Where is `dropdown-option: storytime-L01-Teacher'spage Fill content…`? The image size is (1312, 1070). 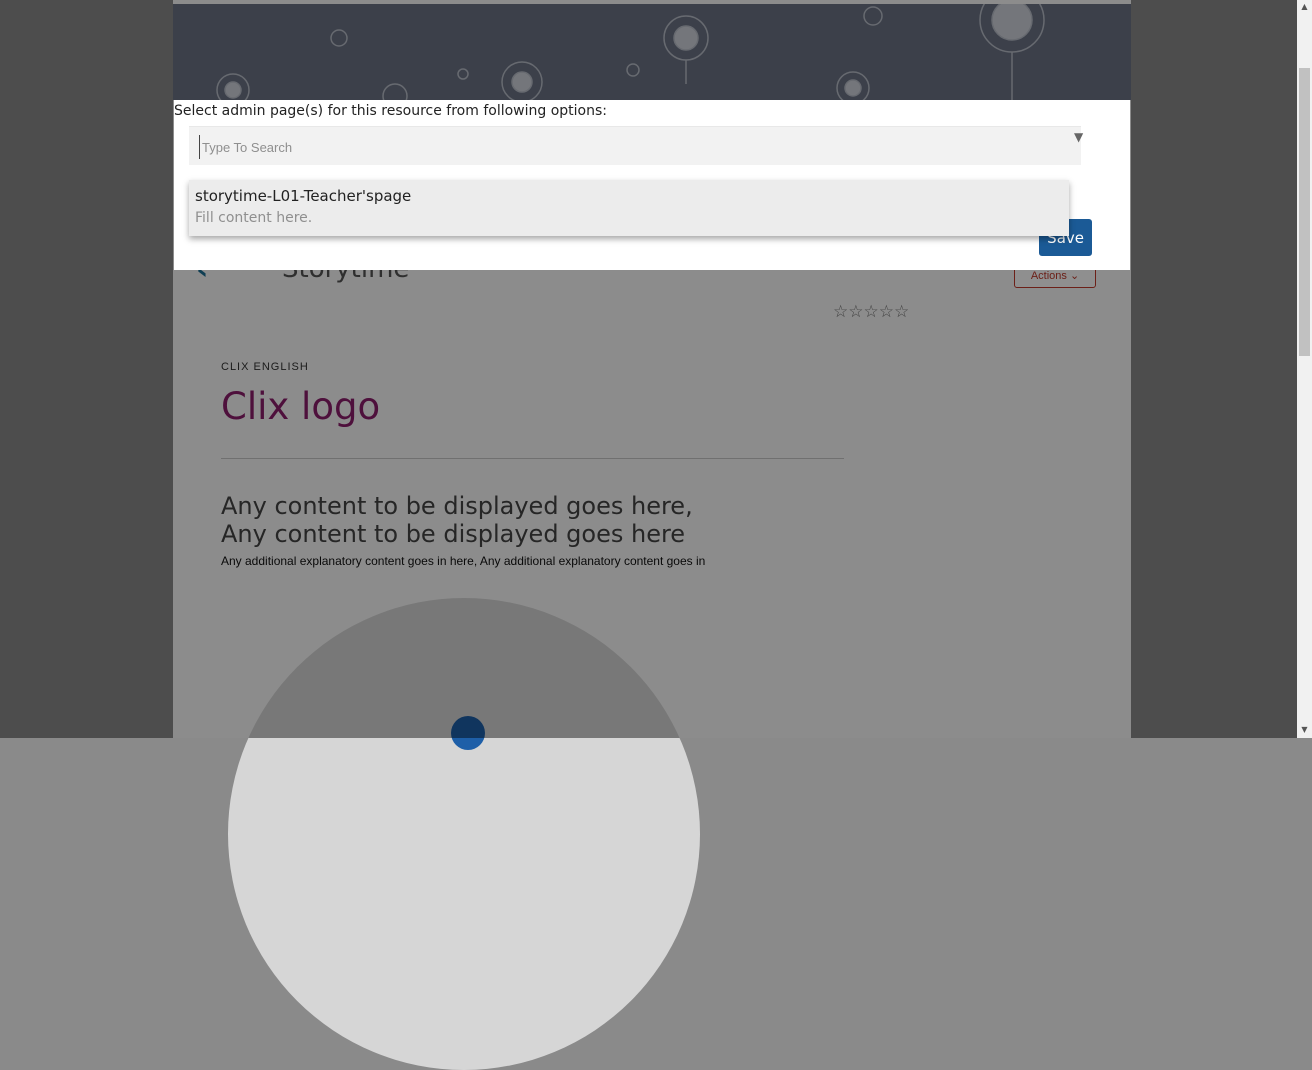
dropdown-option: storytime-L01-Teacher'spage Fill content… is located at coordinates (629, 208).